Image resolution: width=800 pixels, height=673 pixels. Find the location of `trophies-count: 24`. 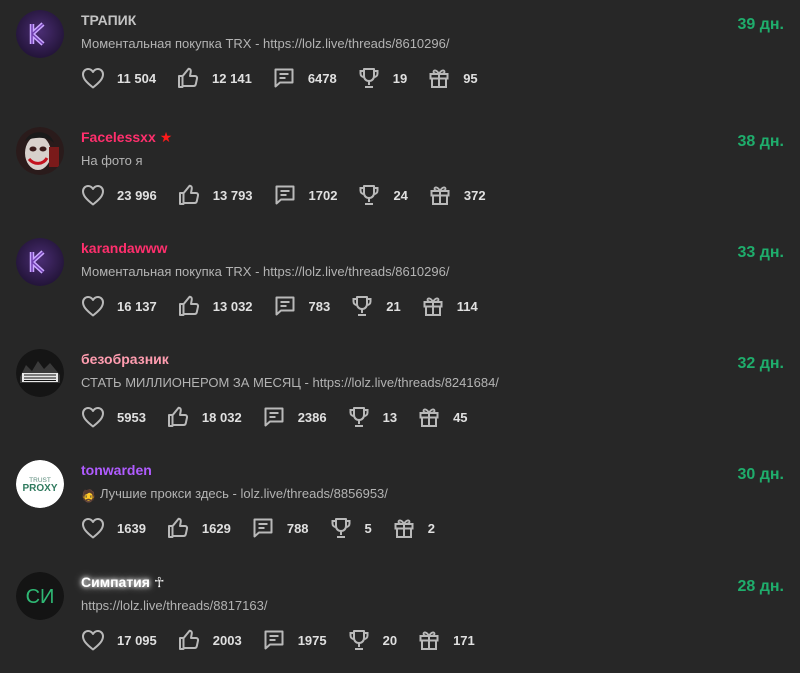

trophies-count: 24 is located at coordinates (400, 195).